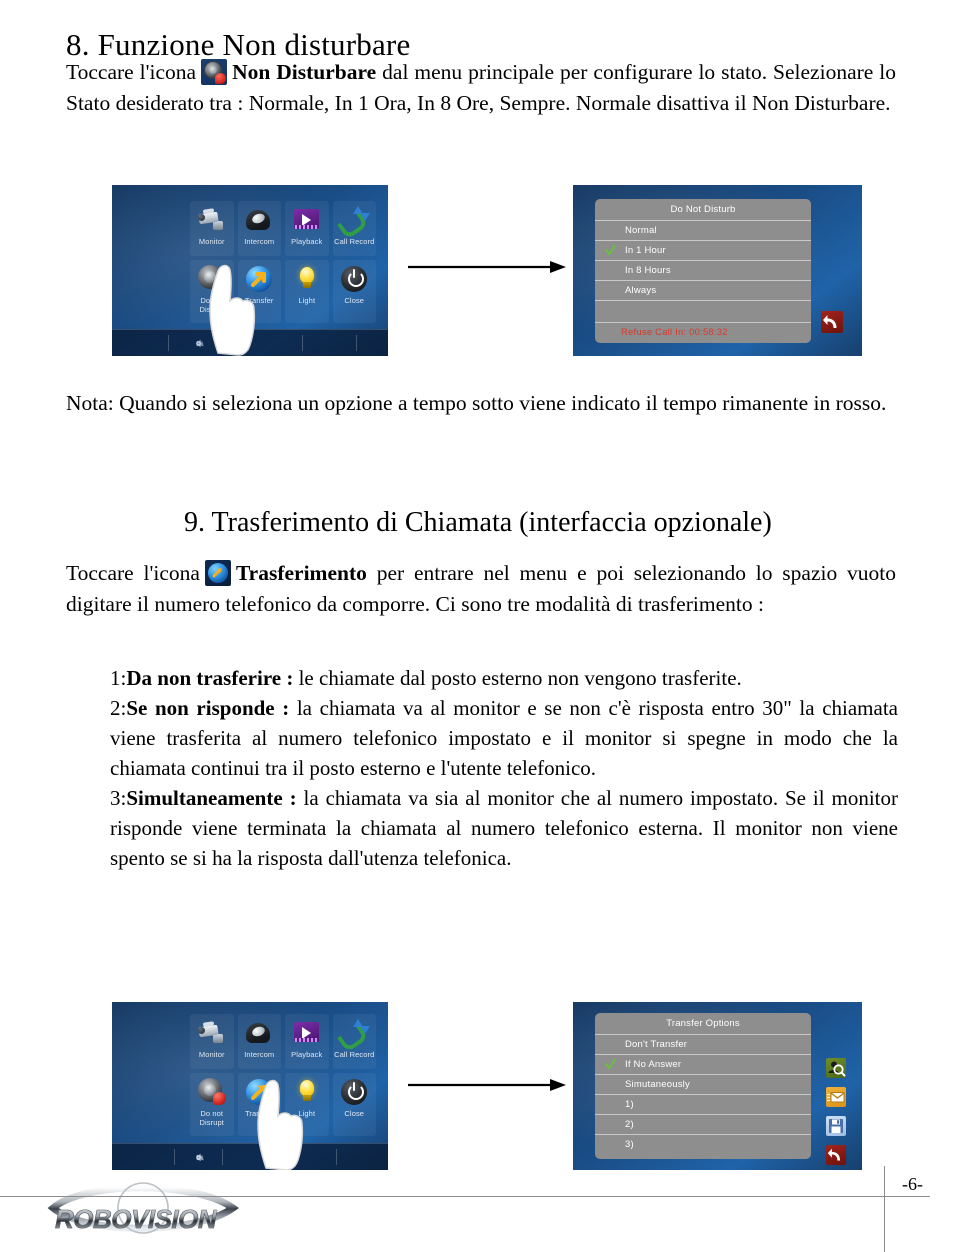  I want to click on brand-logo-text: ROBOVISION, so click(136, 1219).